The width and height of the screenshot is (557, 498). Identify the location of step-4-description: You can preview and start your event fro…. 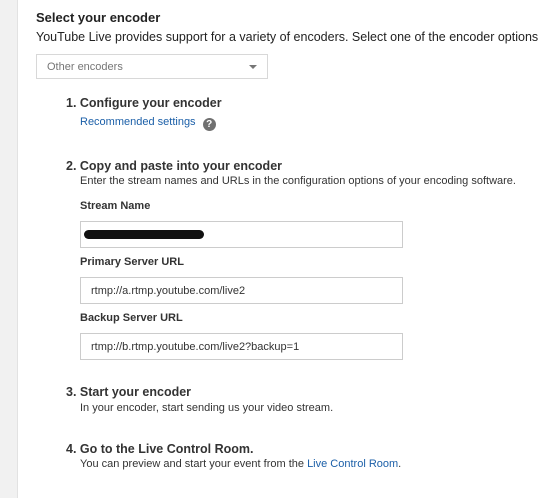
(240, 464).